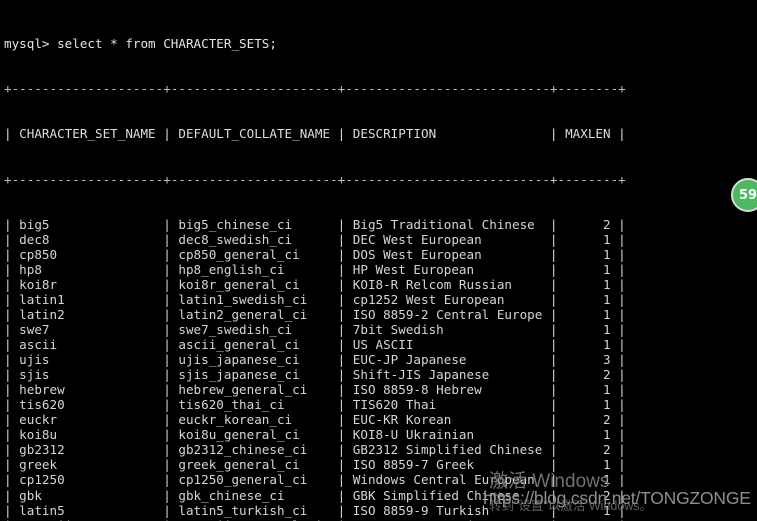 The width and height of the screenshot is (757, 521). I want to click on score-badge-value: 59, so click(747, 195).